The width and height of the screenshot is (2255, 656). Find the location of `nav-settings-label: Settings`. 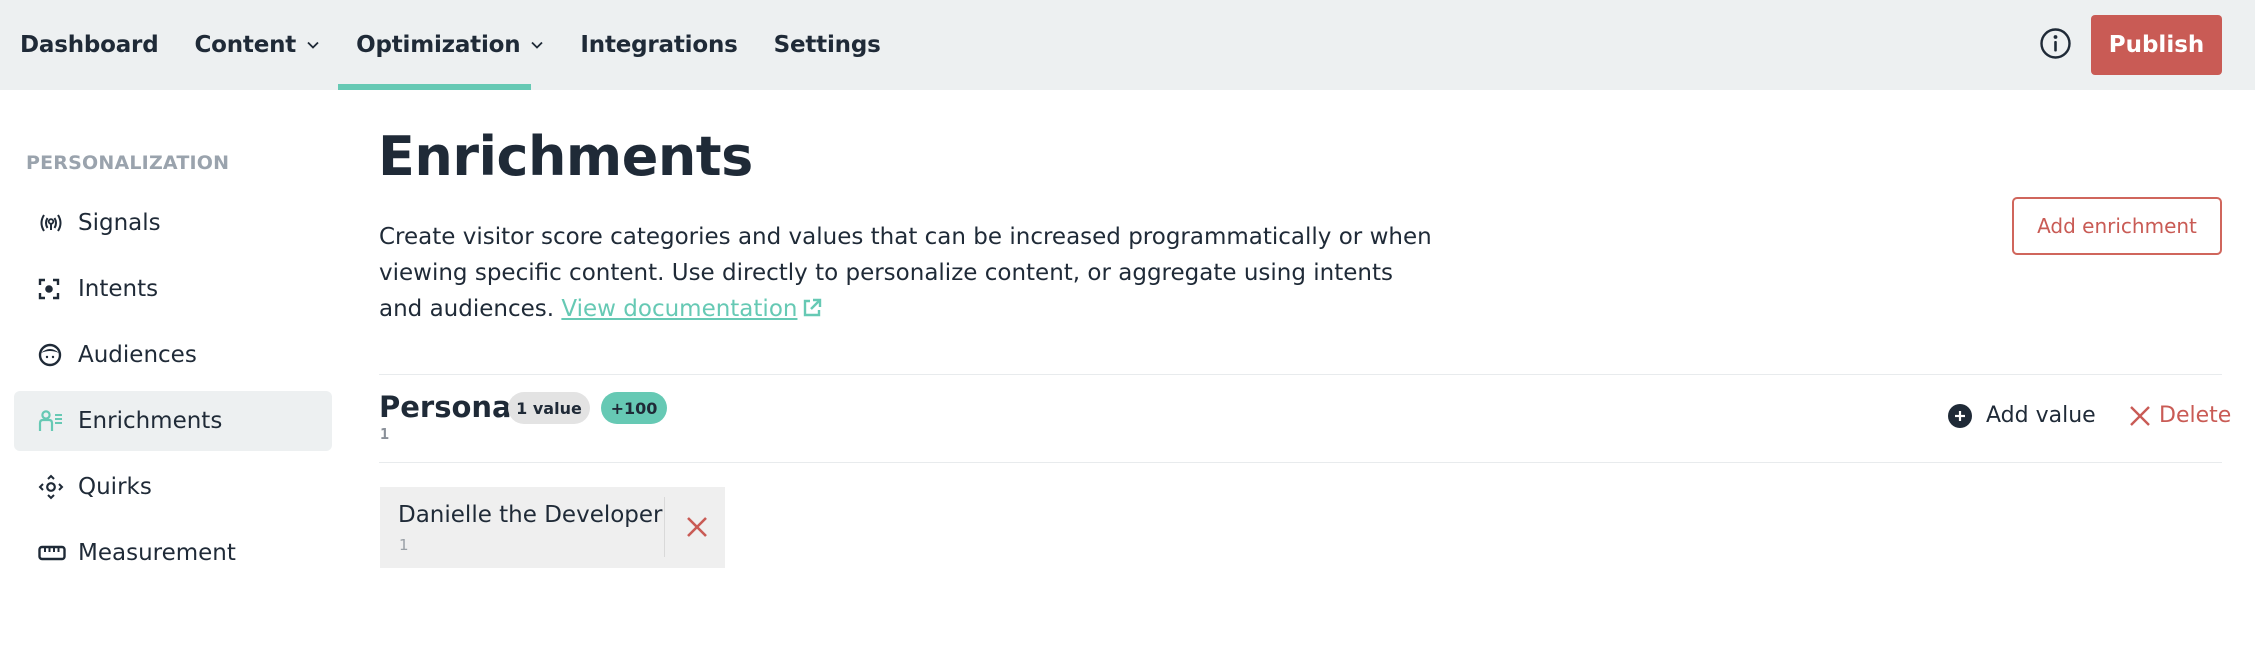

nav-settings-label: Settings is located at coordinates (827, 45).